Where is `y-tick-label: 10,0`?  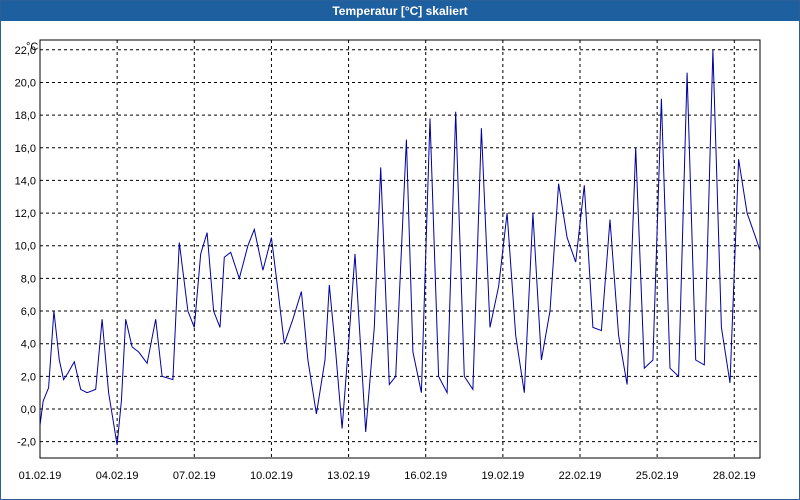 y-tick-label: 10,0 is located at coordinates (25, 247).